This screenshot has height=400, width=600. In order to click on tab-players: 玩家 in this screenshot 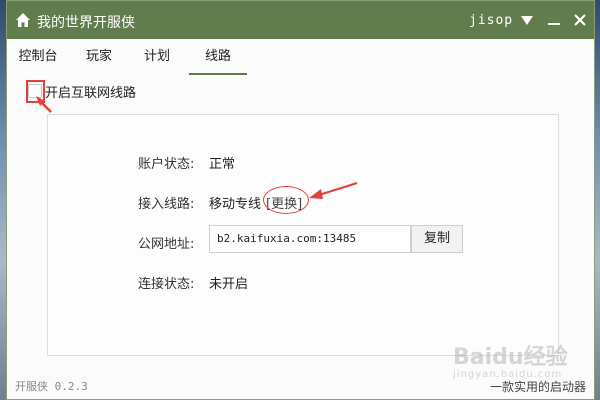, I will do `click(99, 59)`.